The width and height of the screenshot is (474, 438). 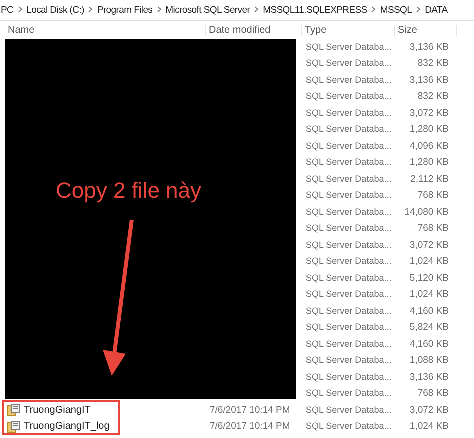 What do you see at coordinates (429, 278) in the screenshot?
I see `file-size: 5,120 KB` at bounding box center [429, 278].